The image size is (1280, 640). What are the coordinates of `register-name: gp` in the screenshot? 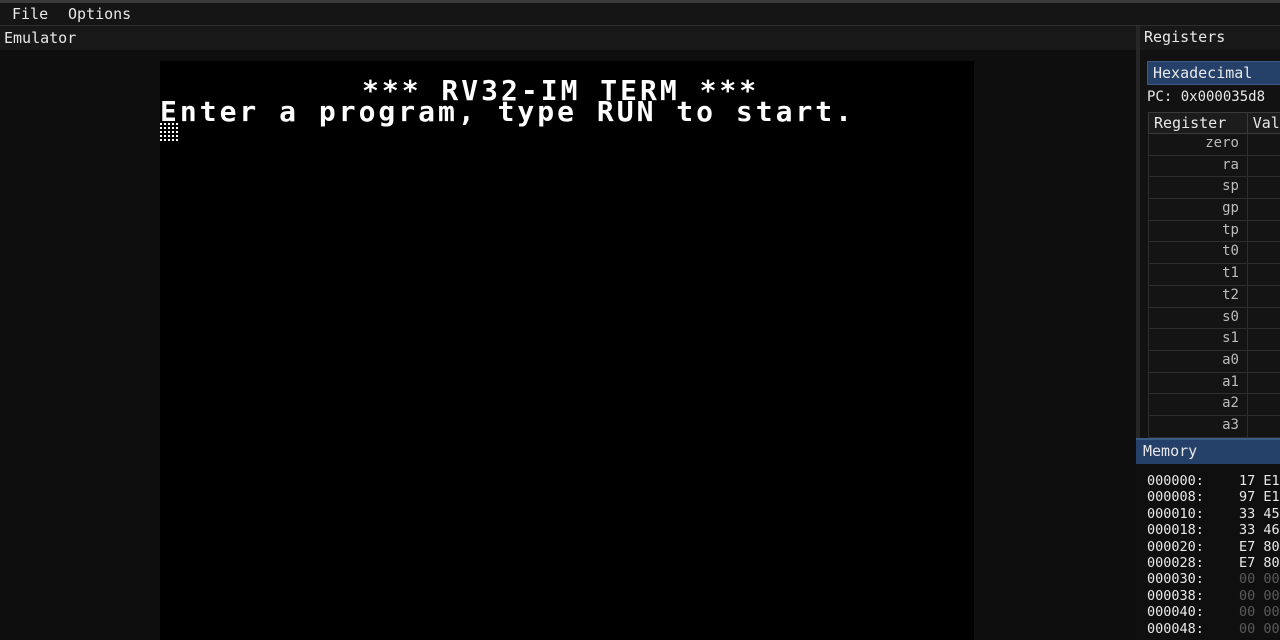 It's located at (1198, 209).